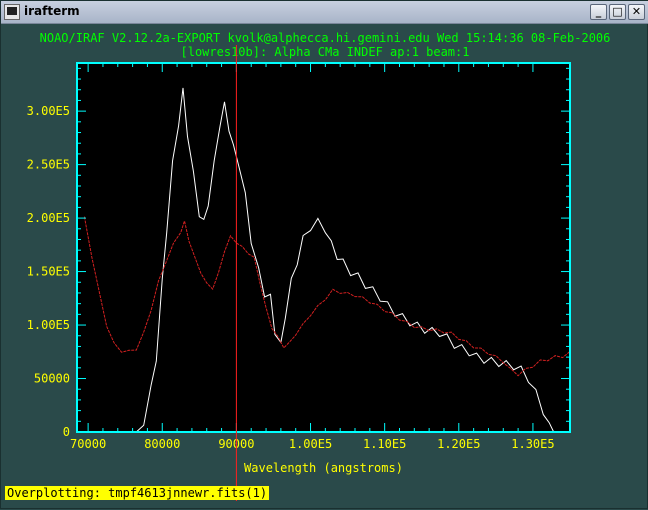 The height and width of the screenshot is (510, 648). I want to click on x-tick-label: 1.10E5, so click(384, 444).